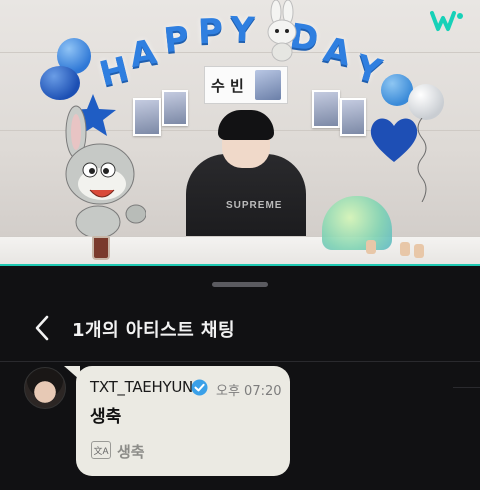 Image resolution: width=480 pixels, height=490 pixels. I want to click on name-tag-photo, so click(268, 85).